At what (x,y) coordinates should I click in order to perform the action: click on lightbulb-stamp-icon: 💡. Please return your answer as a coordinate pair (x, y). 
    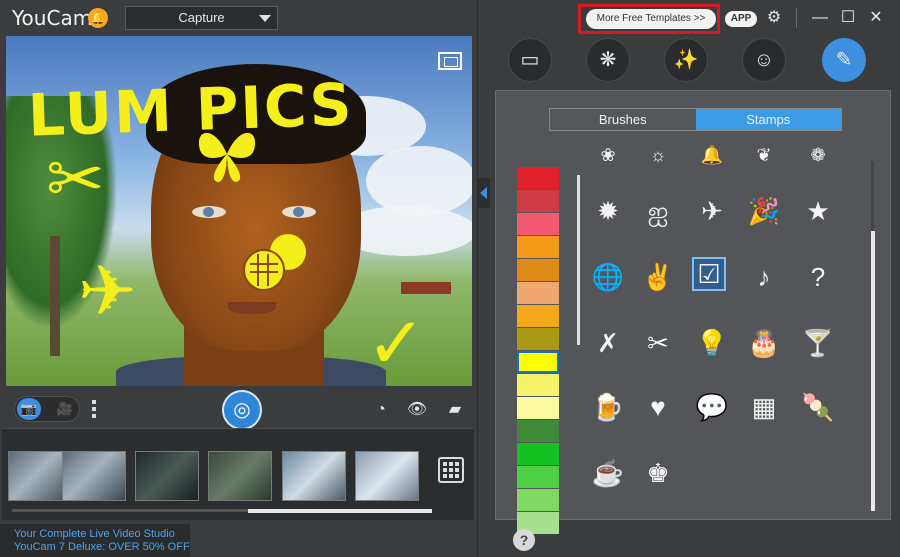
    Looking at the image, I should click on (712, 343).